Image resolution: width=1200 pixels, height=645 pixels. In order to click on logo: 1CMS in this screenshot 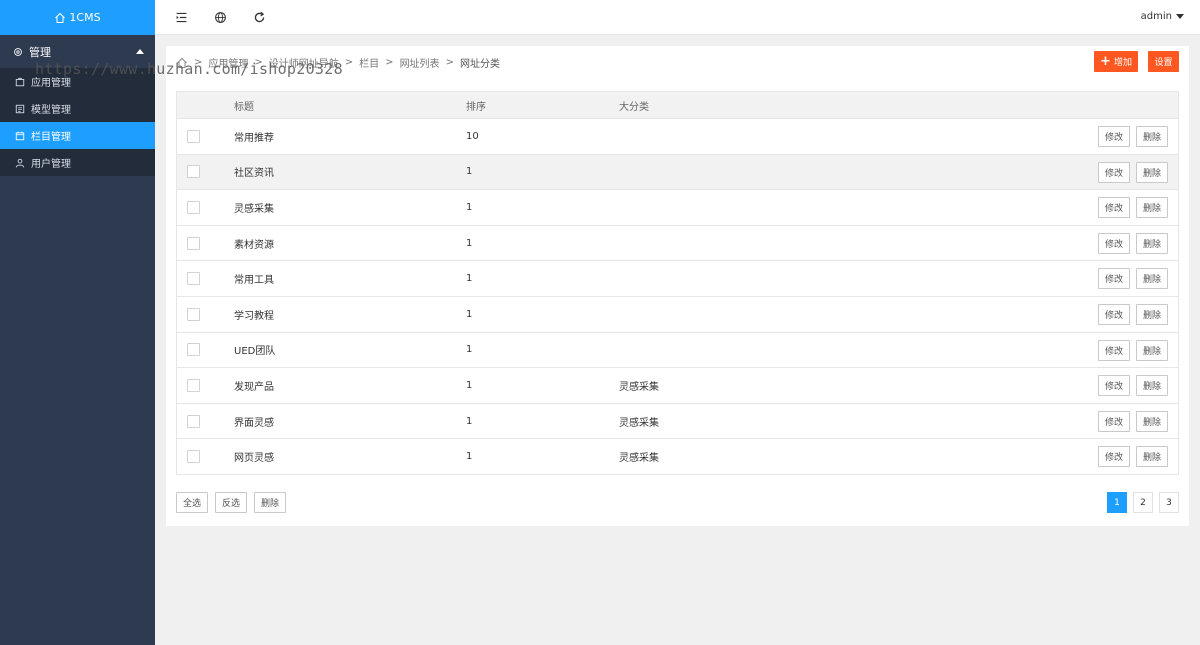, I will do `click(77, 17)`.